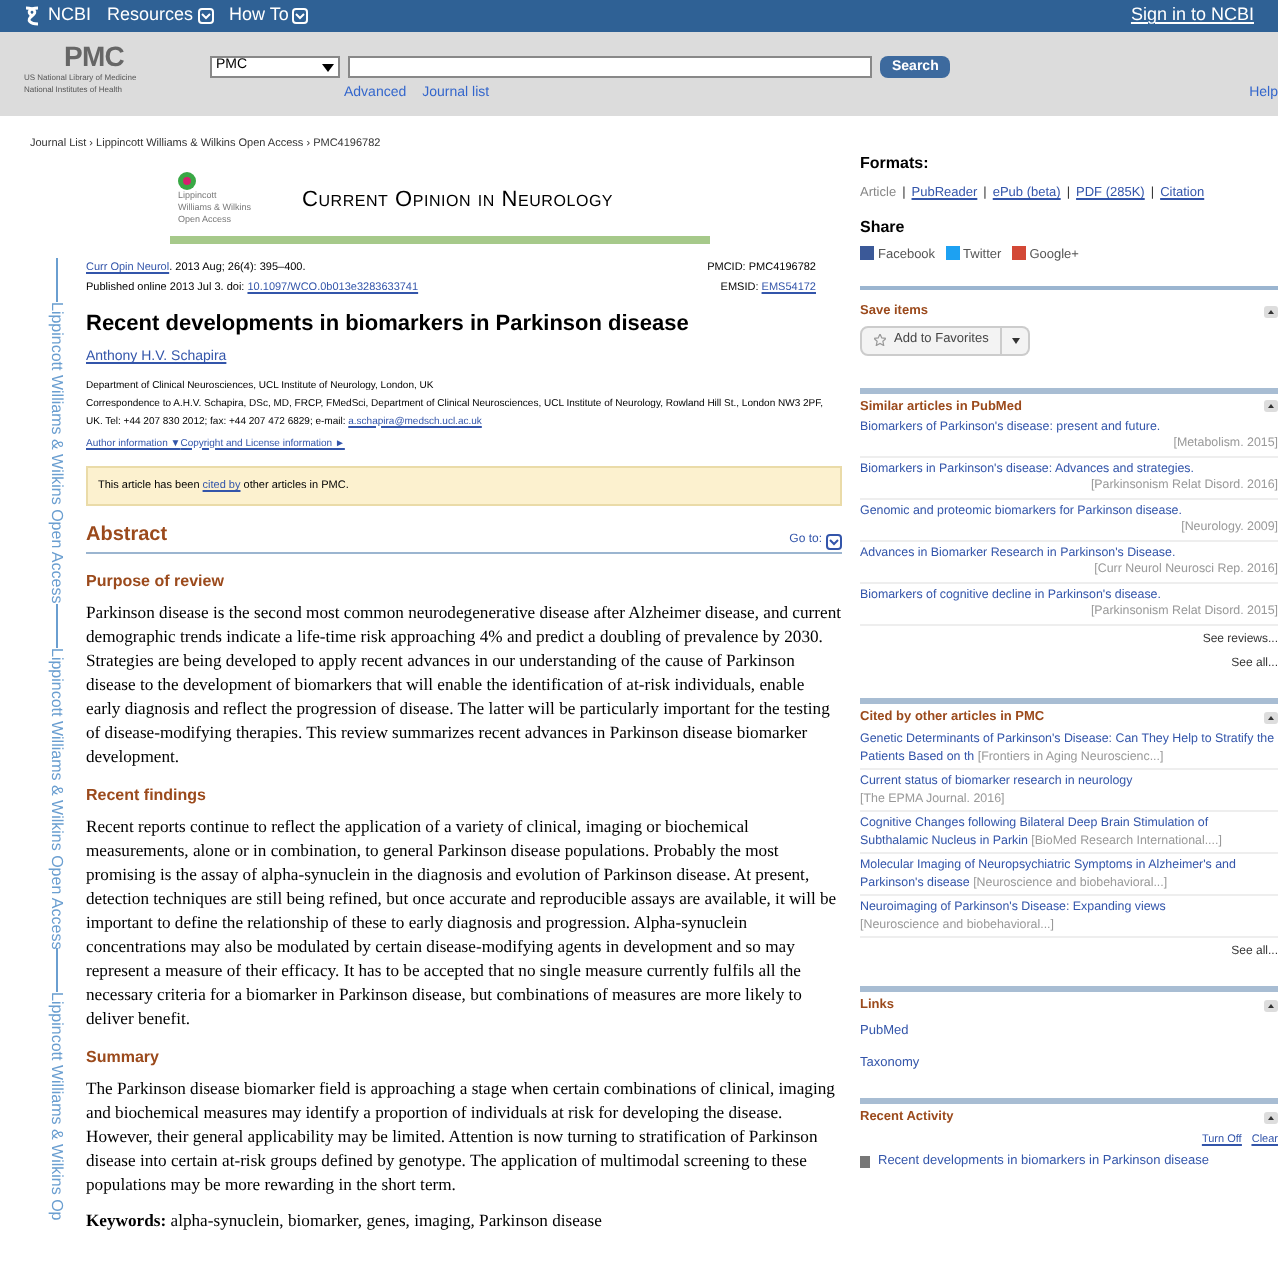  I want to click on sidebar-heading: Formats:, so click(895, 164).